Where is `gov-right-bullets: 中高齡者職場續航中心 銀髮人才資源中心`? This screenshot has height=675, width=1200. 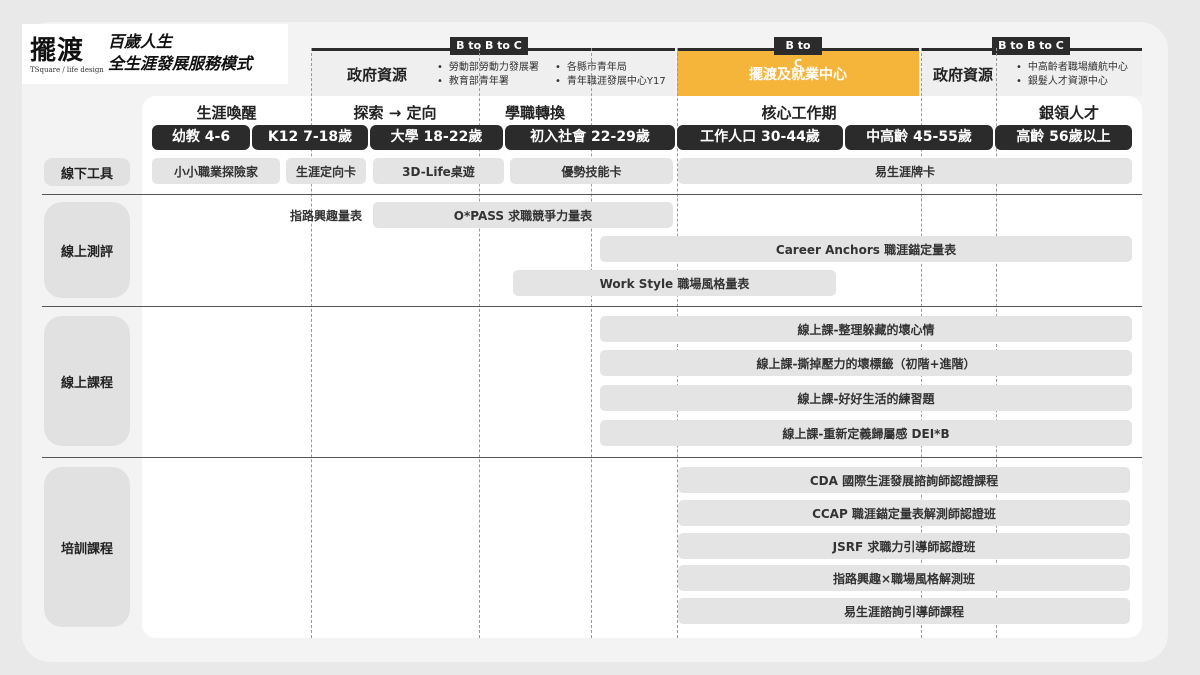
gov-right-bullets: 中高齡者職場續航中心 銀髮人才資源中心 is located at coordinates (1072, 75).